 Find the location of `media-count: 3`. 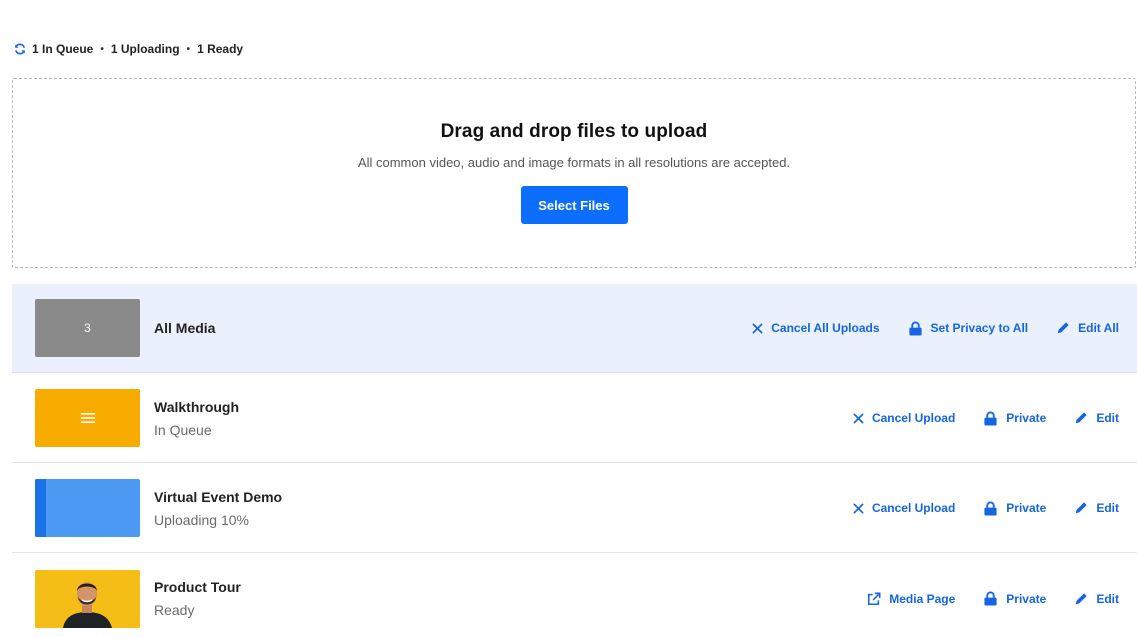

media-count: 3 is located at coordinates (87, 328).